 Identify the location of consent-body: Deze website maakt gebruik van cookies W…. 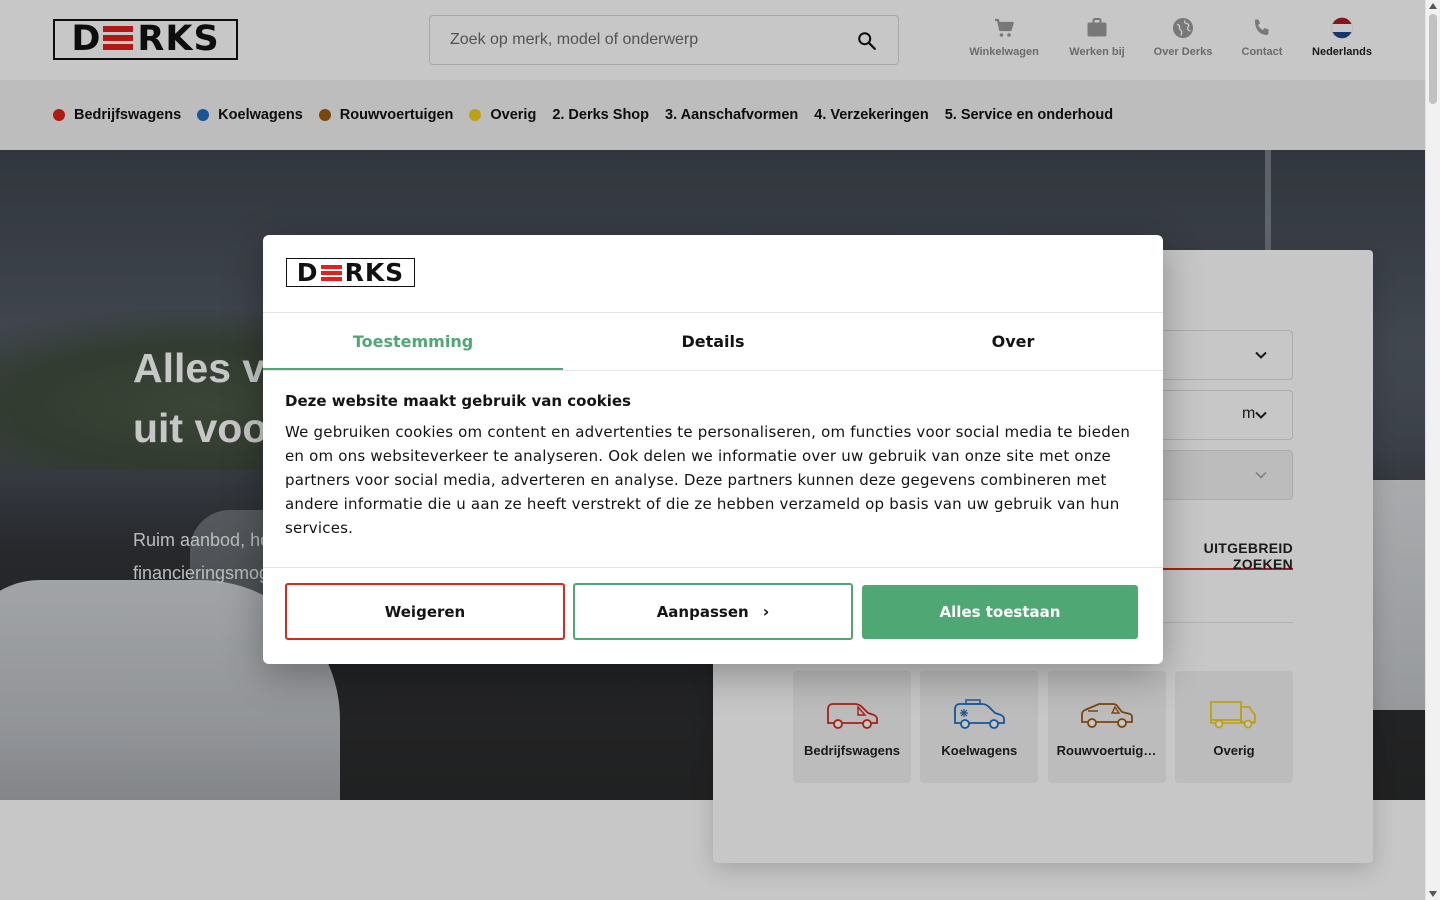
(715, 466).